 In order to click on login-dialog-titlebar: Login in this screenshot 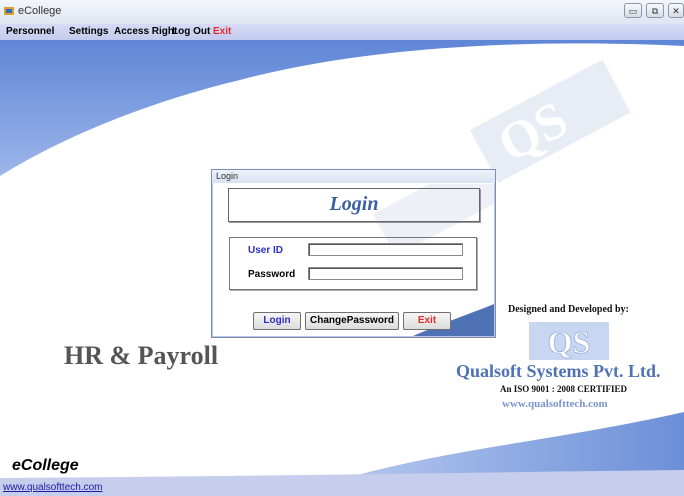, I will do `click(353, 176)`.